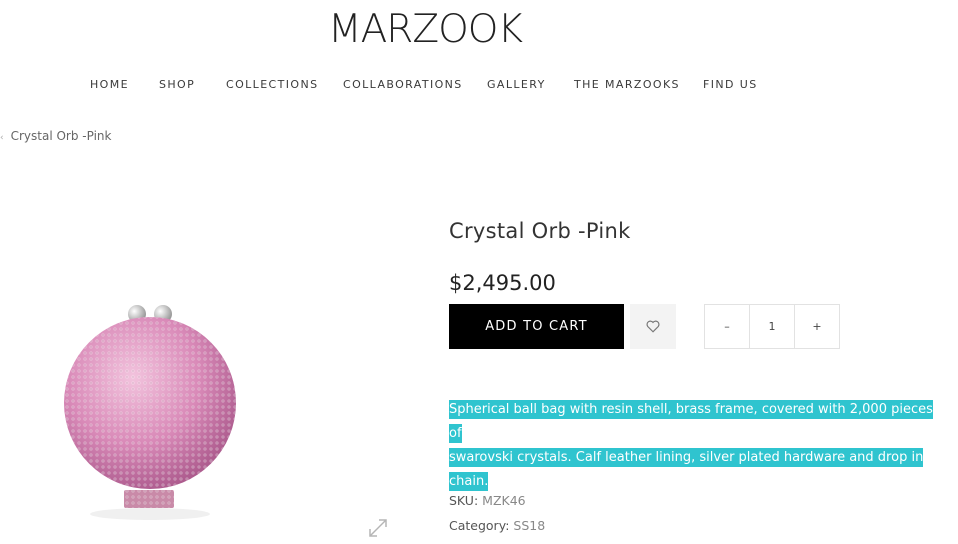 This screenshot has width=958, height=544. I want to click on quantity-stepper: – 1 +, so click(772, 326).